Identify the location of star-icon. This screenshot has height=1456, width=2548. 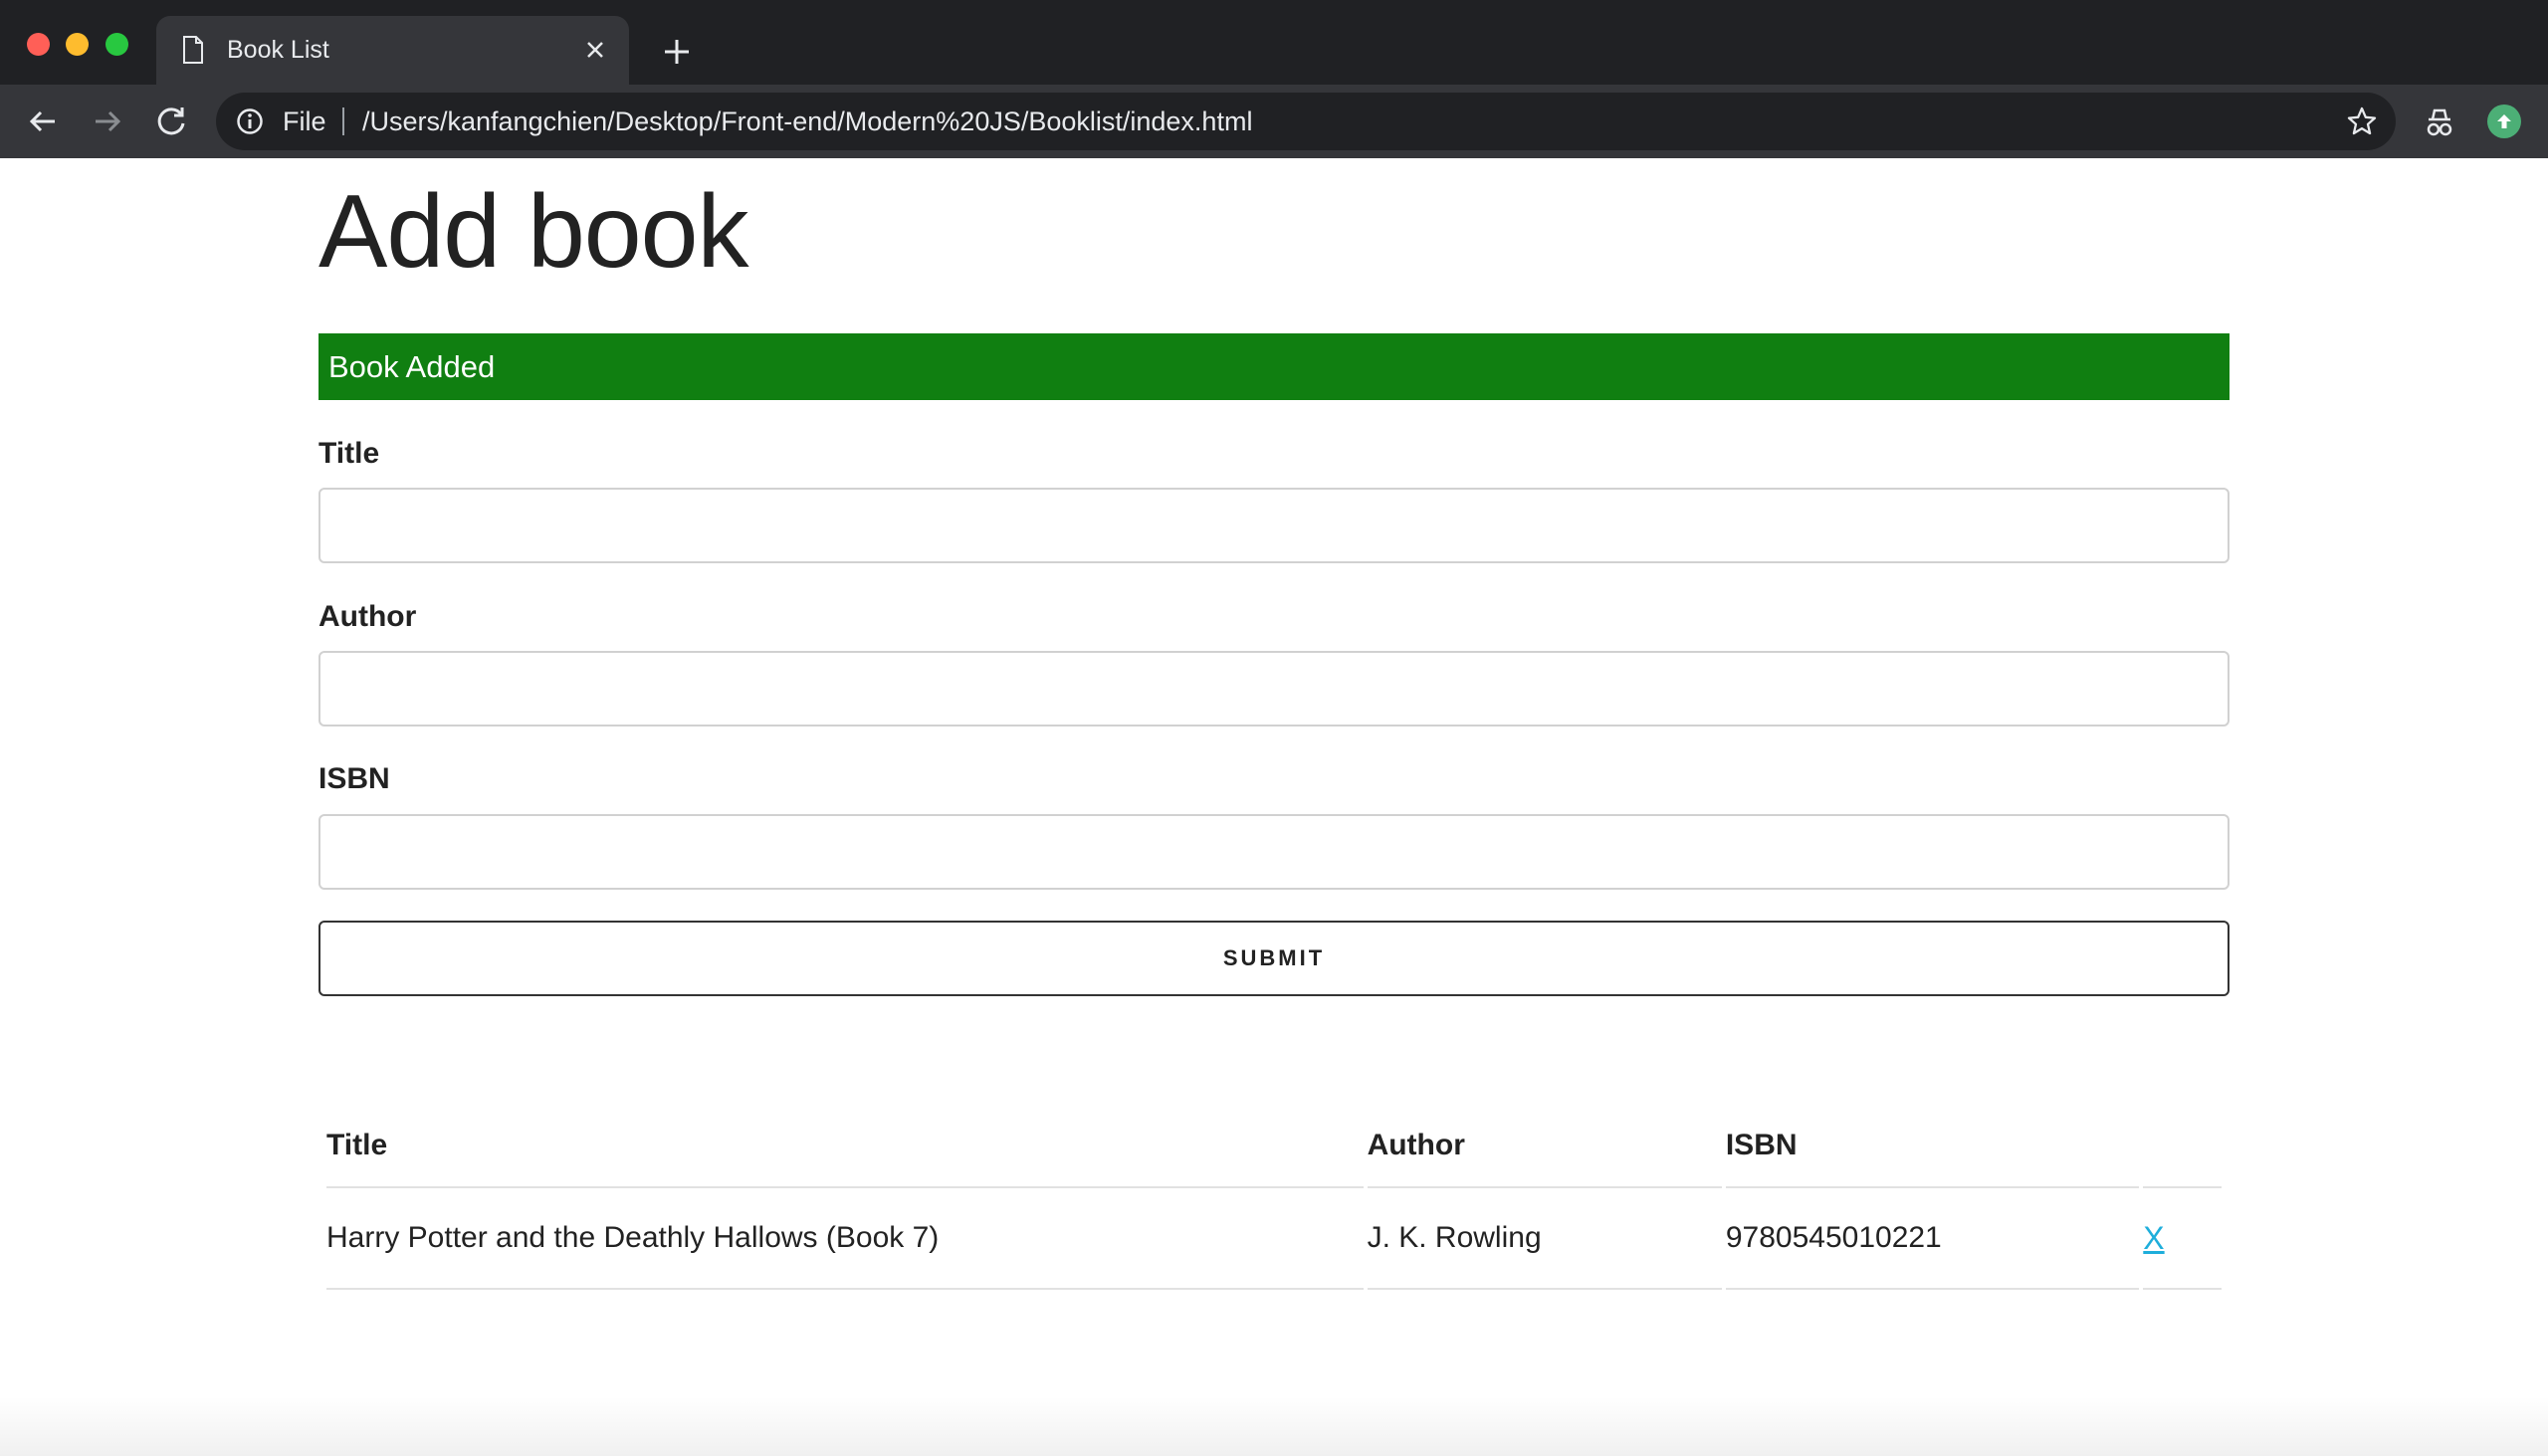
(2362, 121).